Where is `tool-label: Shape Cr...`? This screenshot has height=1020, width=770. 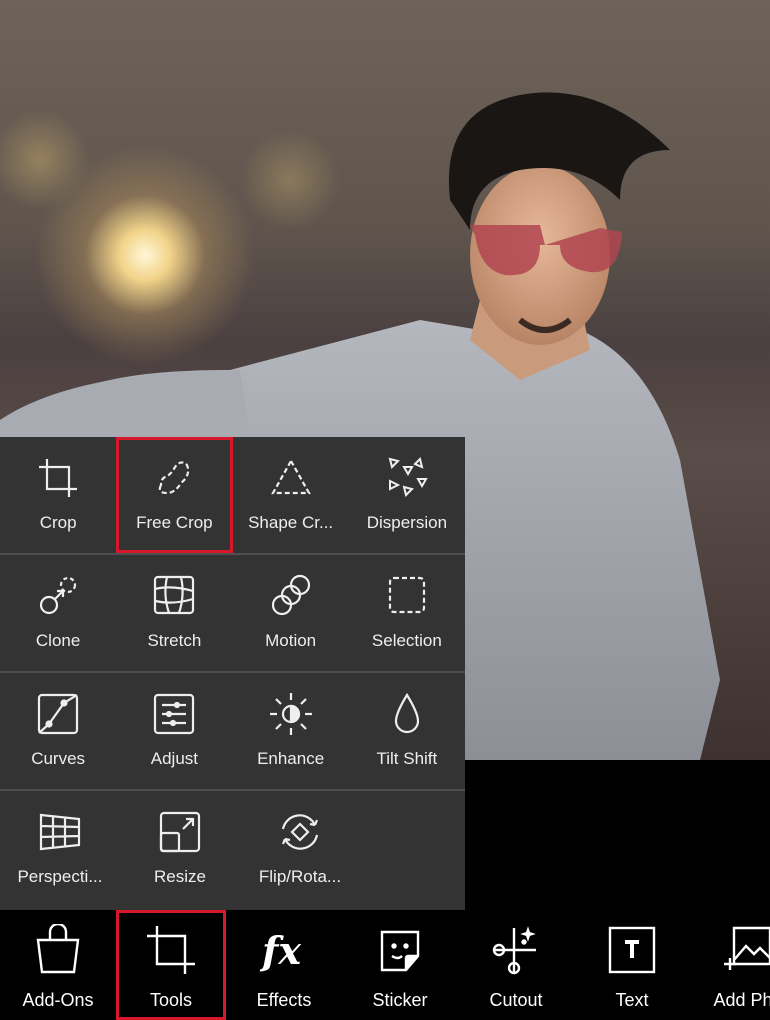 tool-label: Shape Cr... is located at coordinates (291, 522).